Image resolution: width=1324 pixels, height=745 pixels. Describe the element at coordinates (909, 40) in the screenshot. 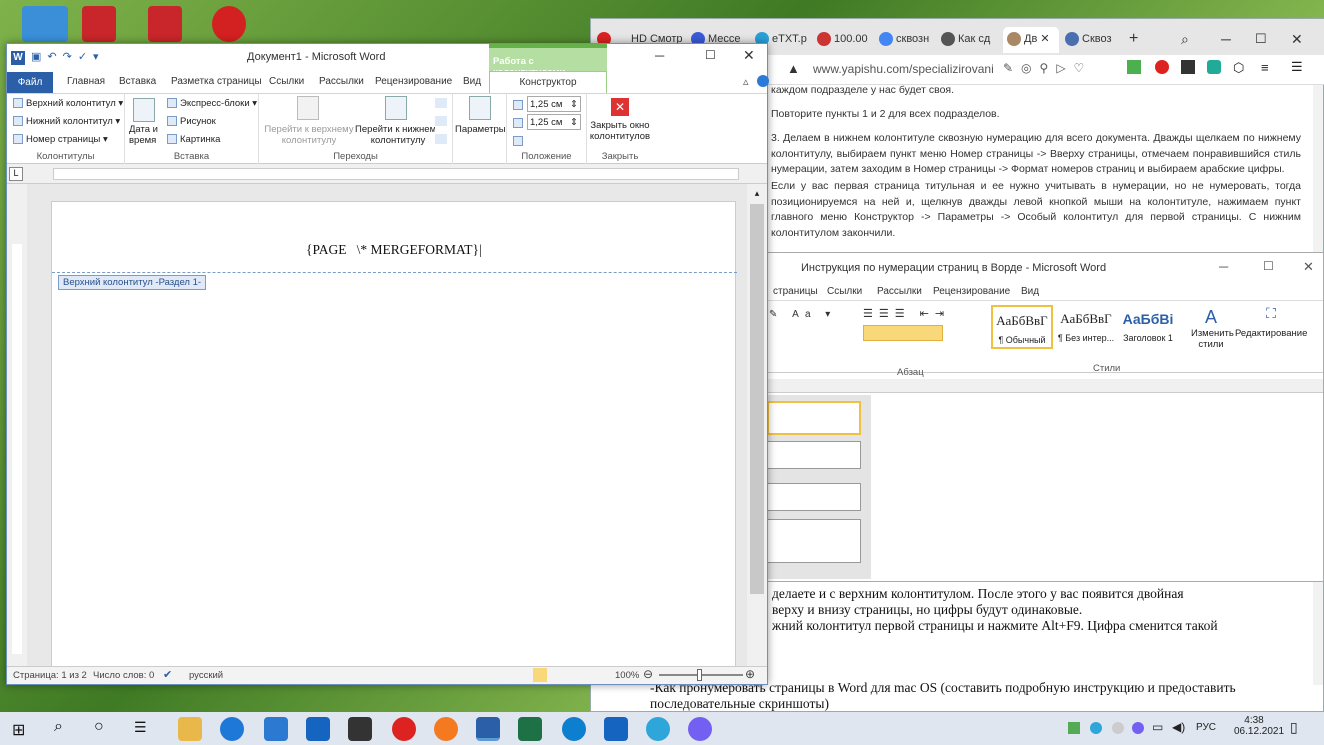

I see `browser-tab: сквозн` at that location.